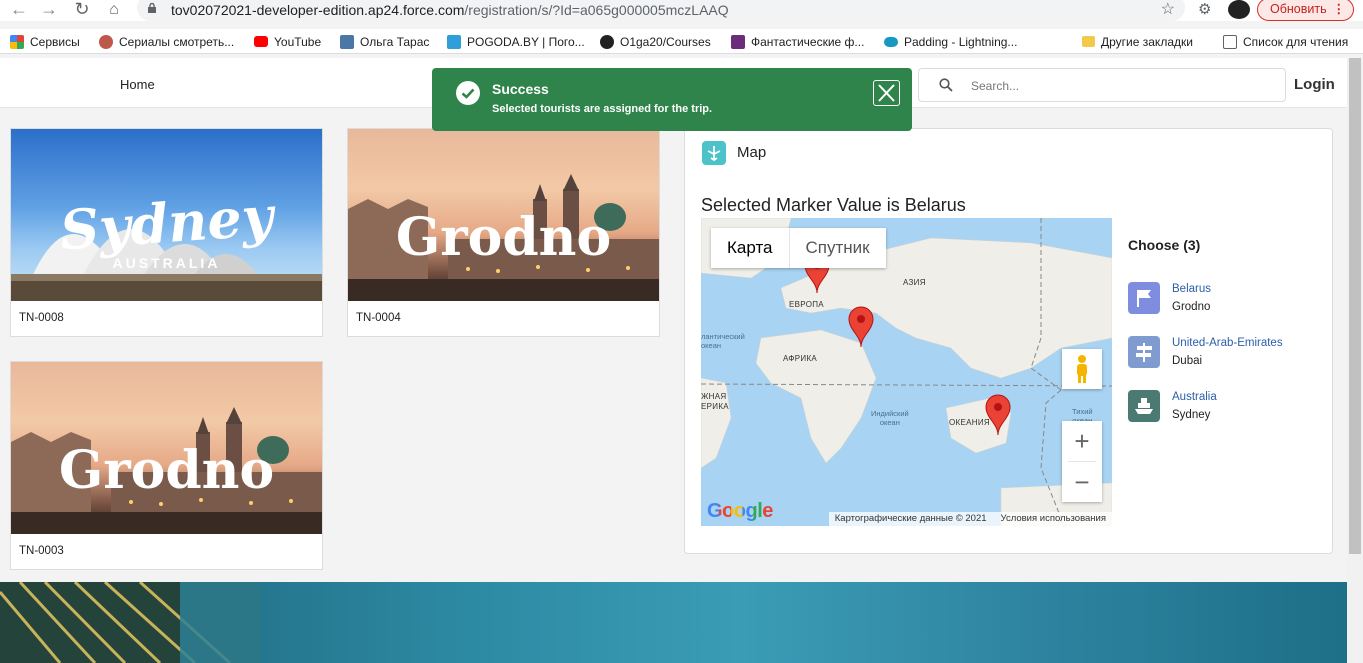 The image size is (1363, 663). Describe the element at coordinates (715, 401) in the screenshot. I see `region-label: ЖНАЯ ЕРИКА` at that location.